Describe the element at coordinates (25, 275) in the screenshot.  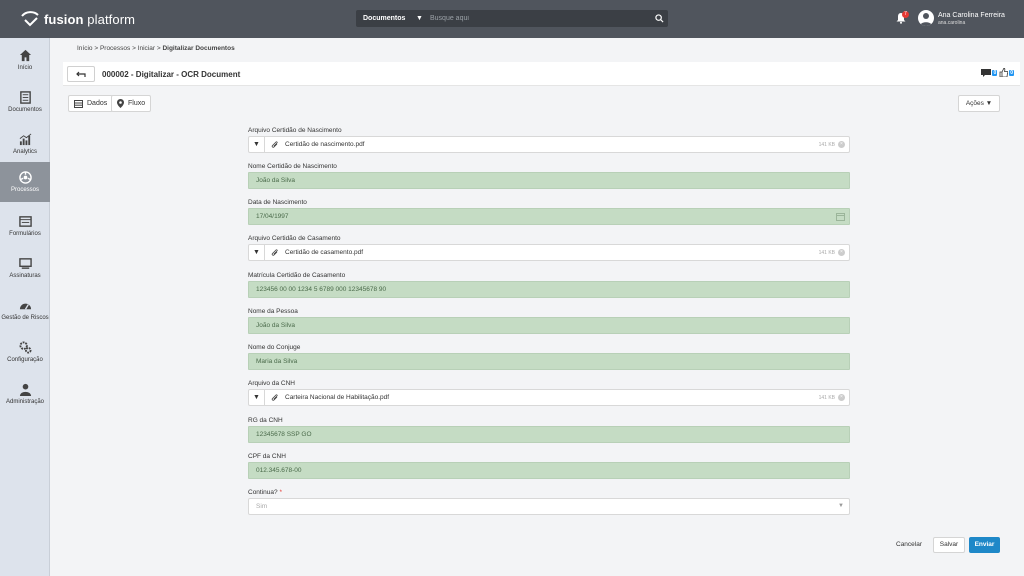
I see `sidebar-item-label: Assinaturas` at that location.